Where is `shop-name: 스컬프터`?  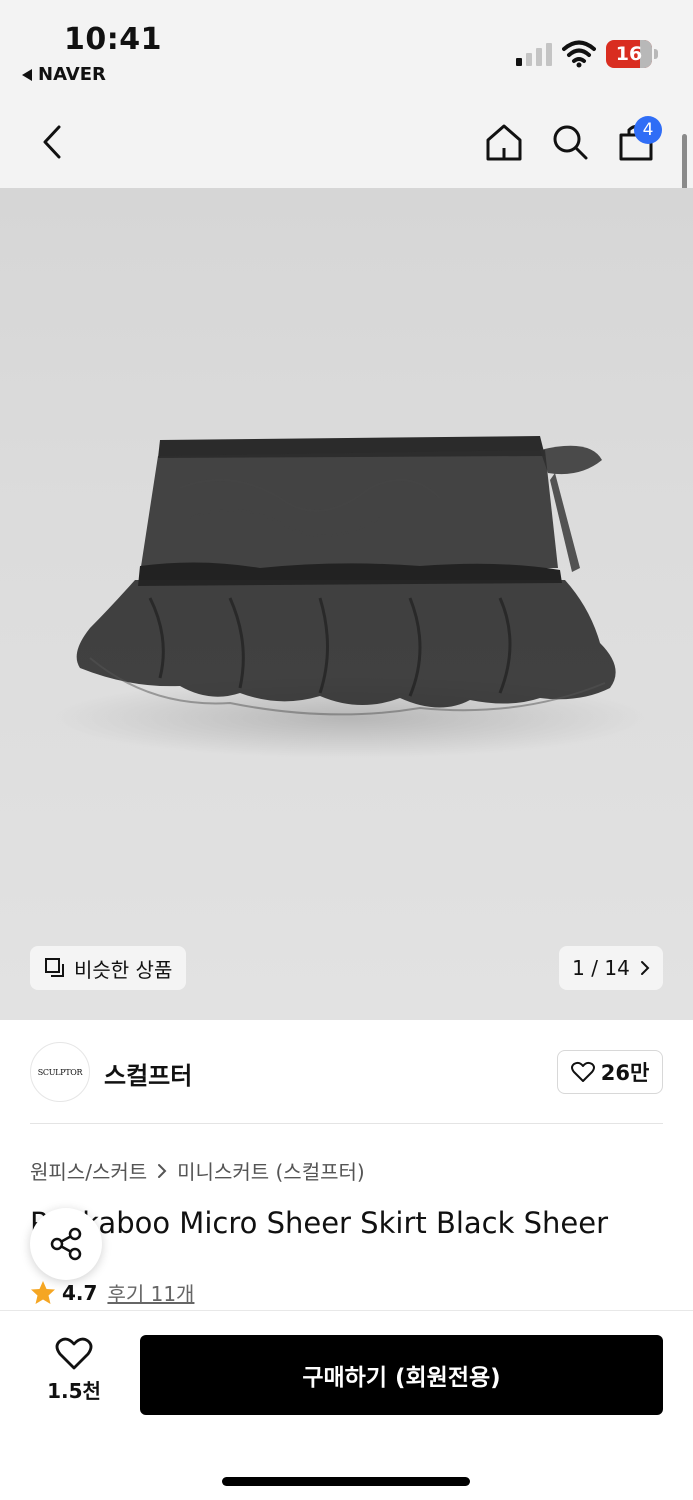
shop-name: 스컬프터 is located at coordinates (148, 1073).